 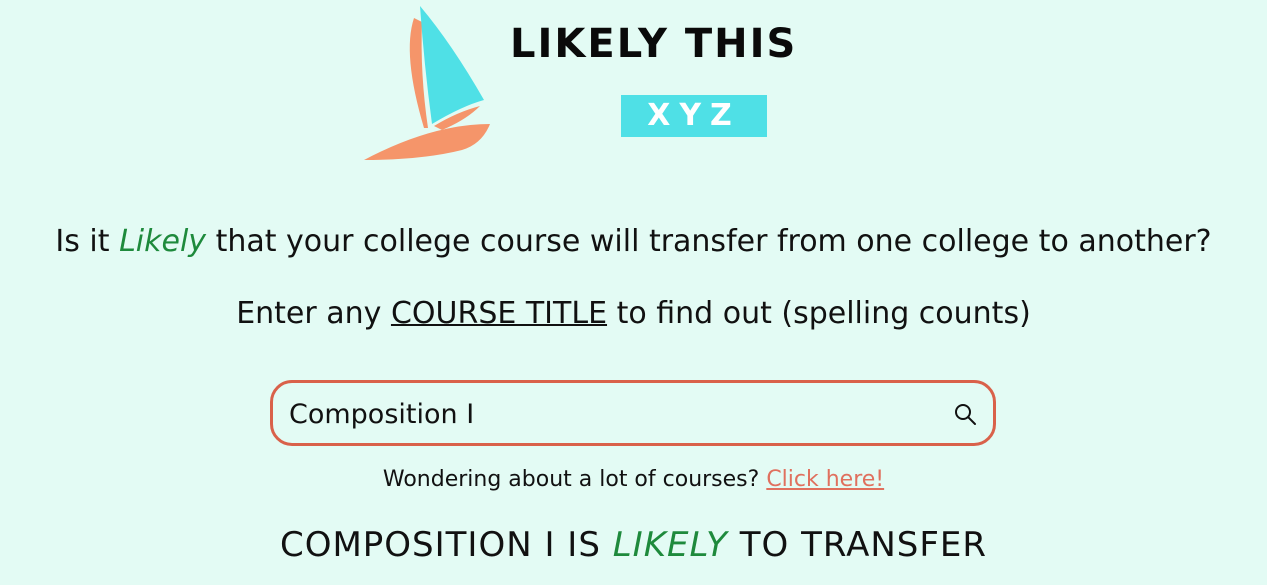 I want to click on sailboat-icon, so click(x=427, y=83).